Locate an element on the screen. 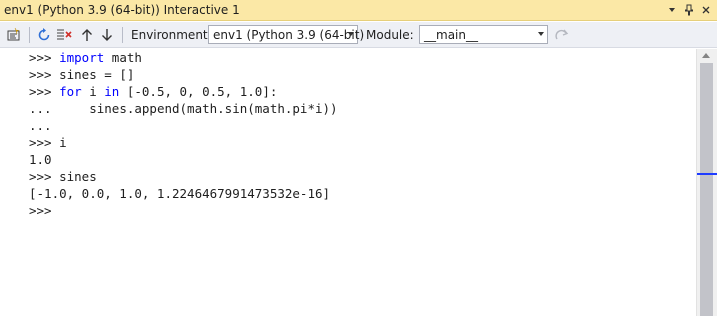 The height and width of the screenshot is (316, 717). dropdown-icon is located at coordinates (672, 10).